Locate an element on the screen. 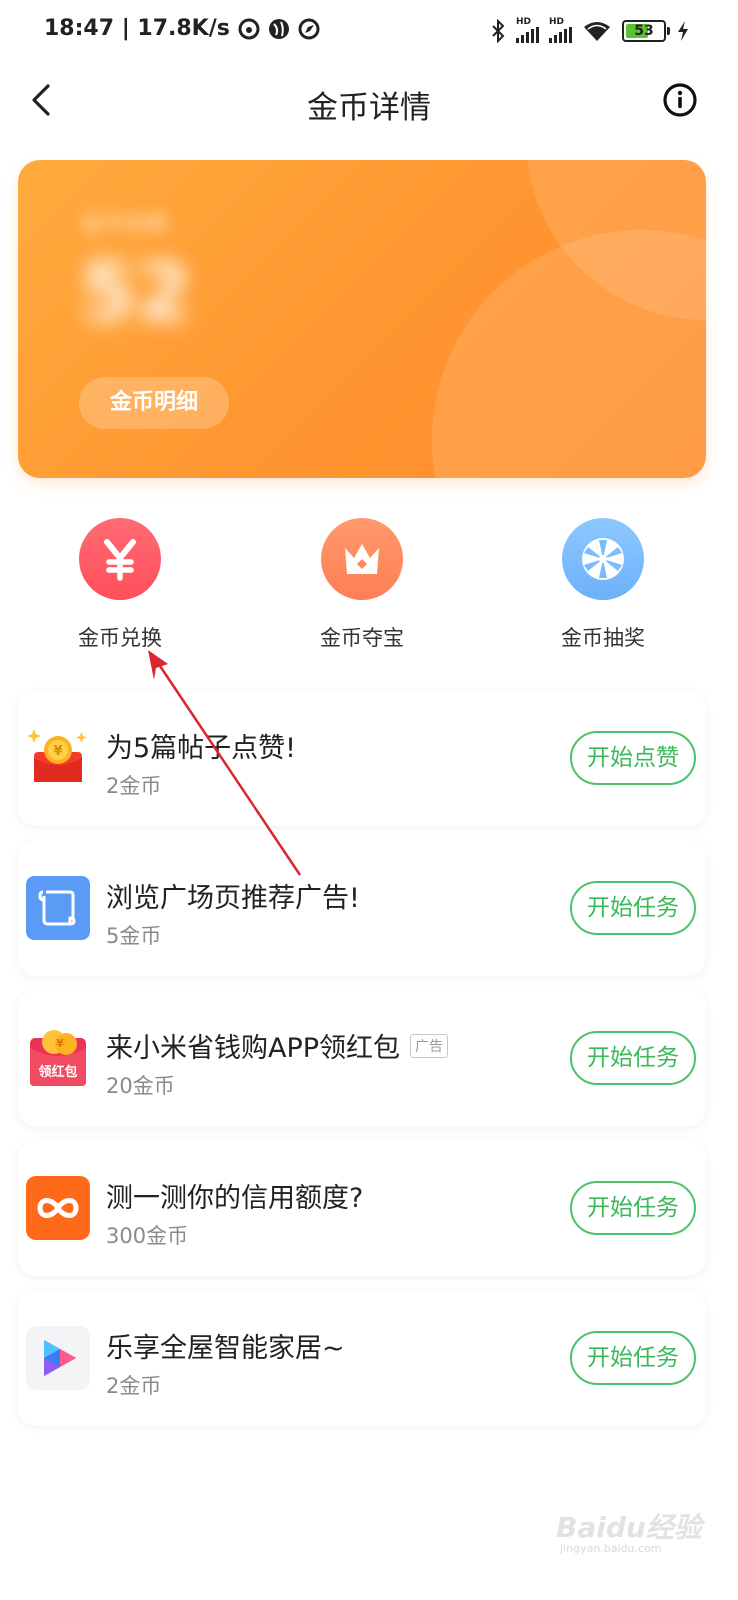 The height and width of the screenshot is (1600, 738). task-title-text: 来小米省钱购APP领红包 is located at coordinates (253, 1048).